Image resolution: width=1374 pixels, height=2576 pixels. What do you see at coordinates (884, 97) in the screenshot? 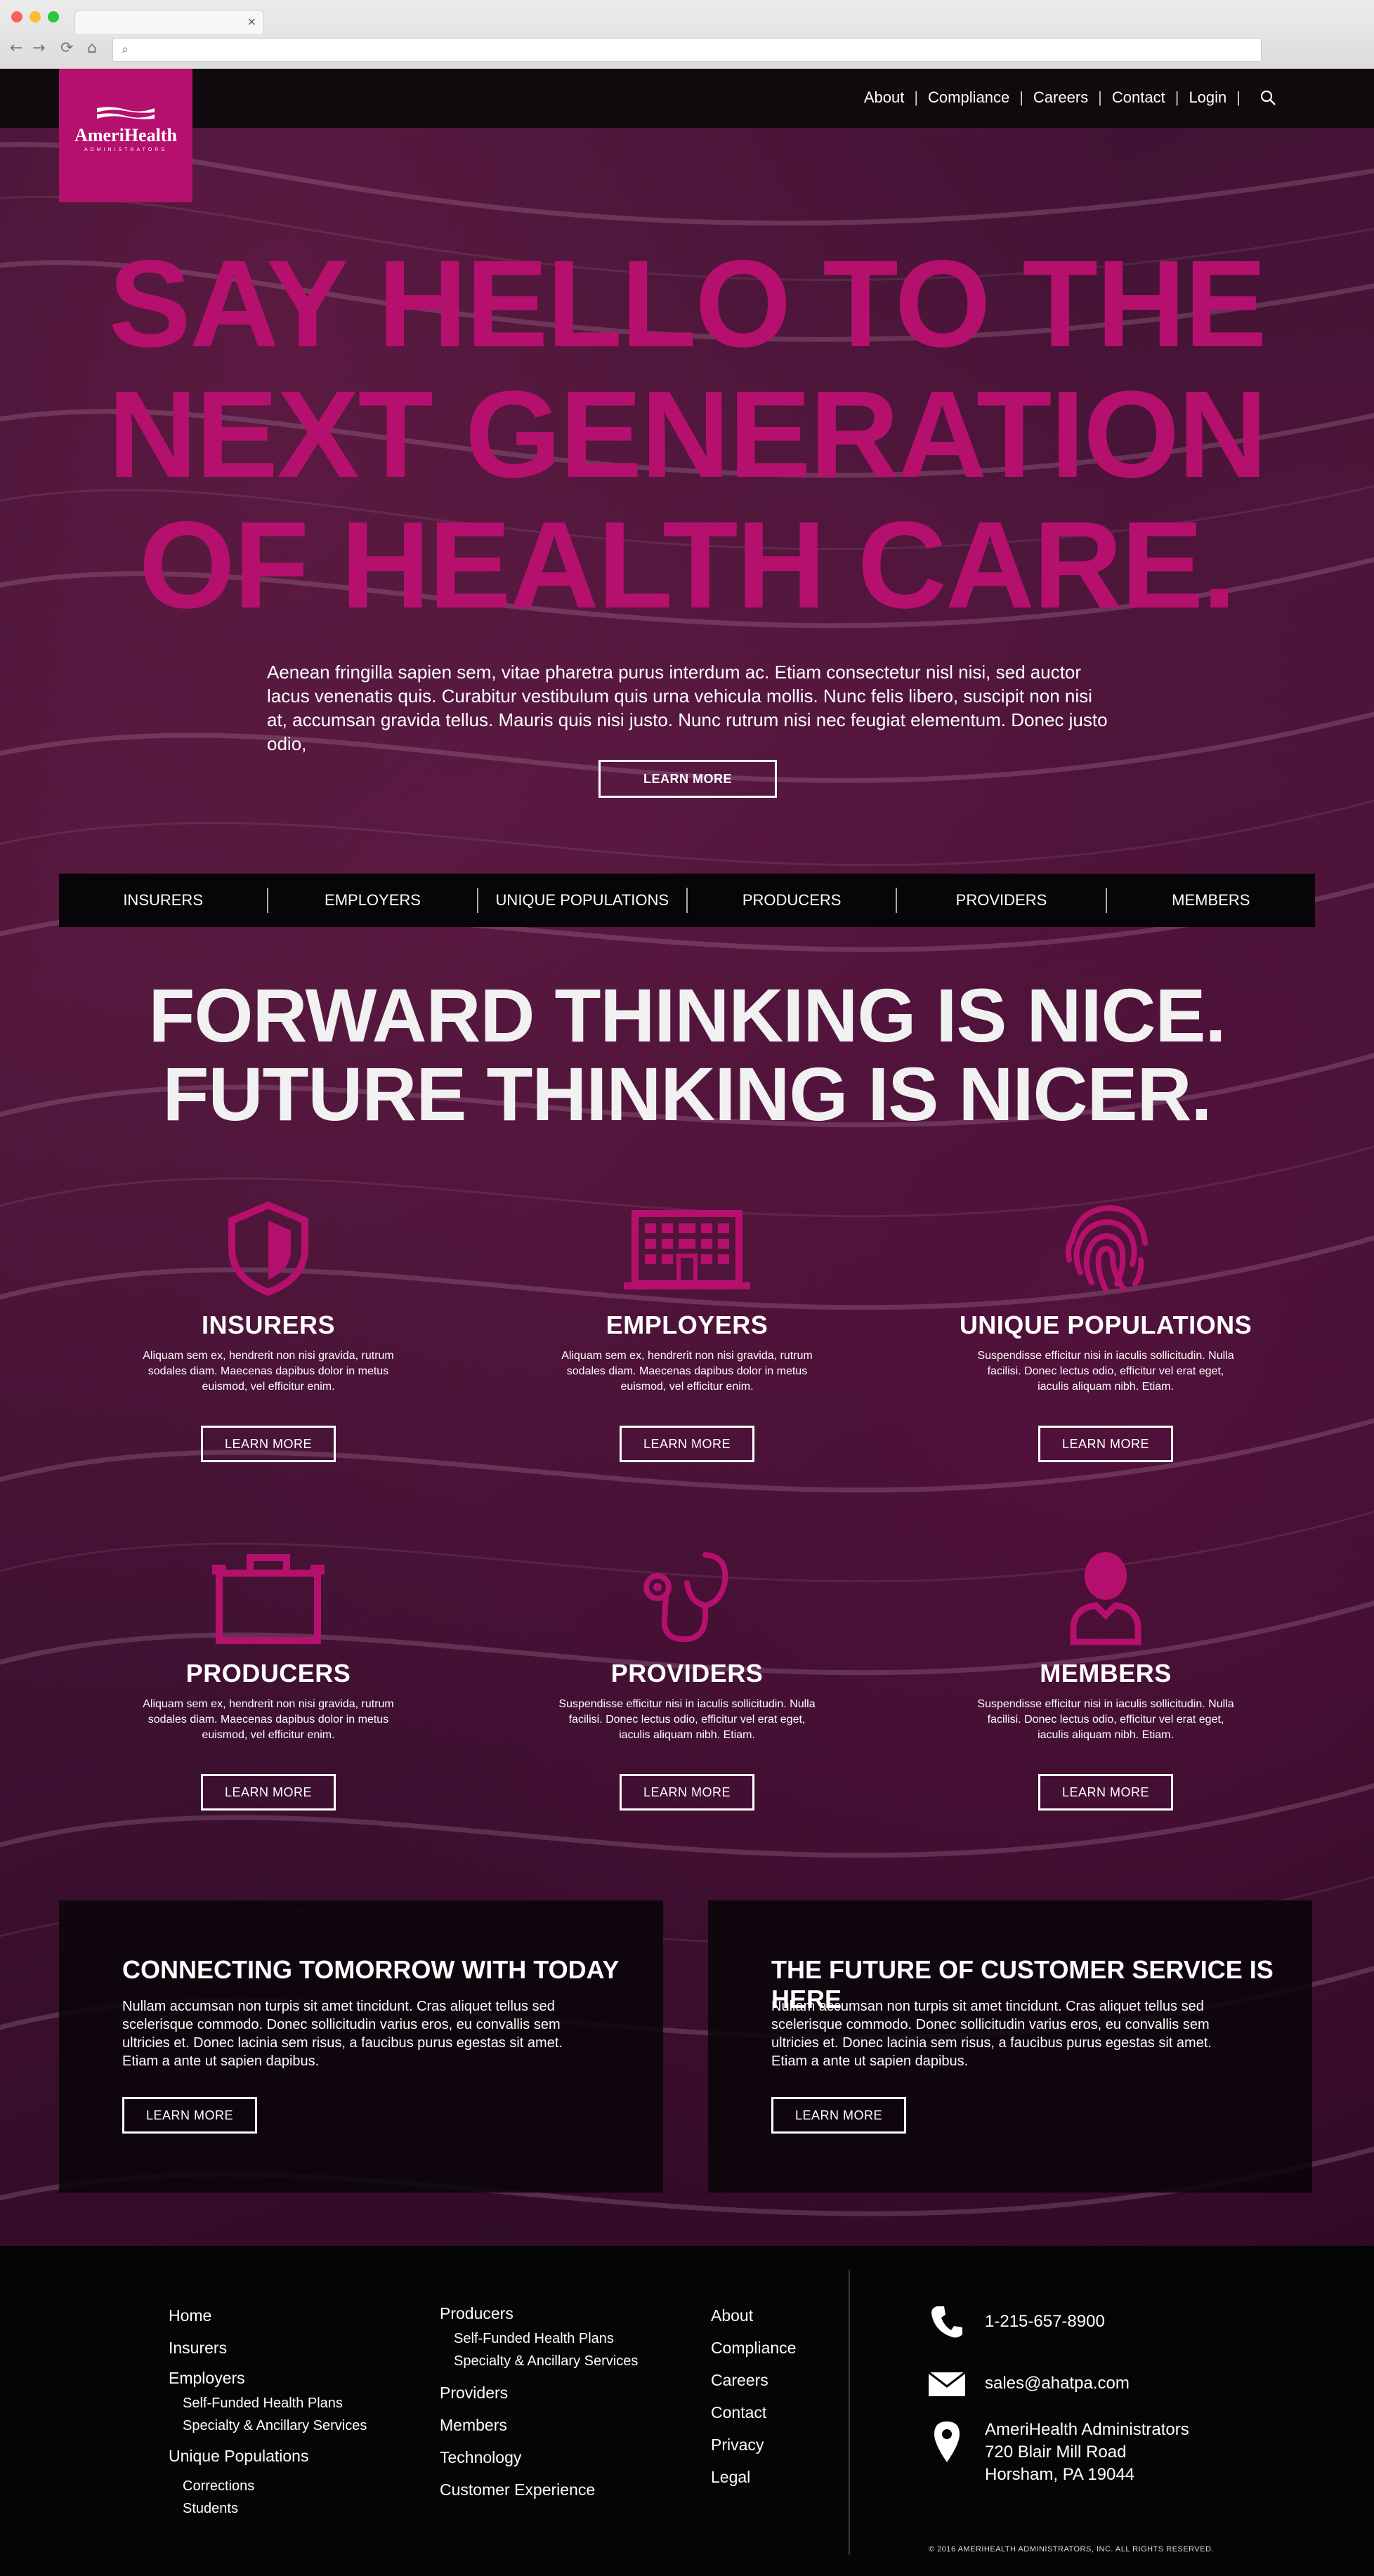
I see `nav-link-about: About` at bounding box center [884, 97].